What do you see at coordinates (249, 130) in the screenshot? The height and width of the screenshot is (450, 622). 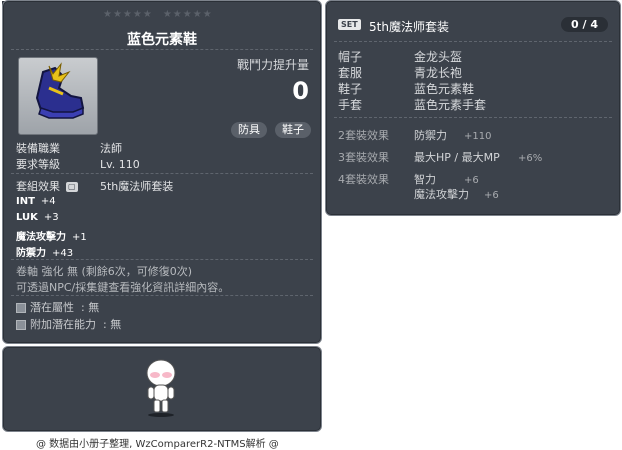 I see `category-tag: 防具` at bounding box center [249, 130].